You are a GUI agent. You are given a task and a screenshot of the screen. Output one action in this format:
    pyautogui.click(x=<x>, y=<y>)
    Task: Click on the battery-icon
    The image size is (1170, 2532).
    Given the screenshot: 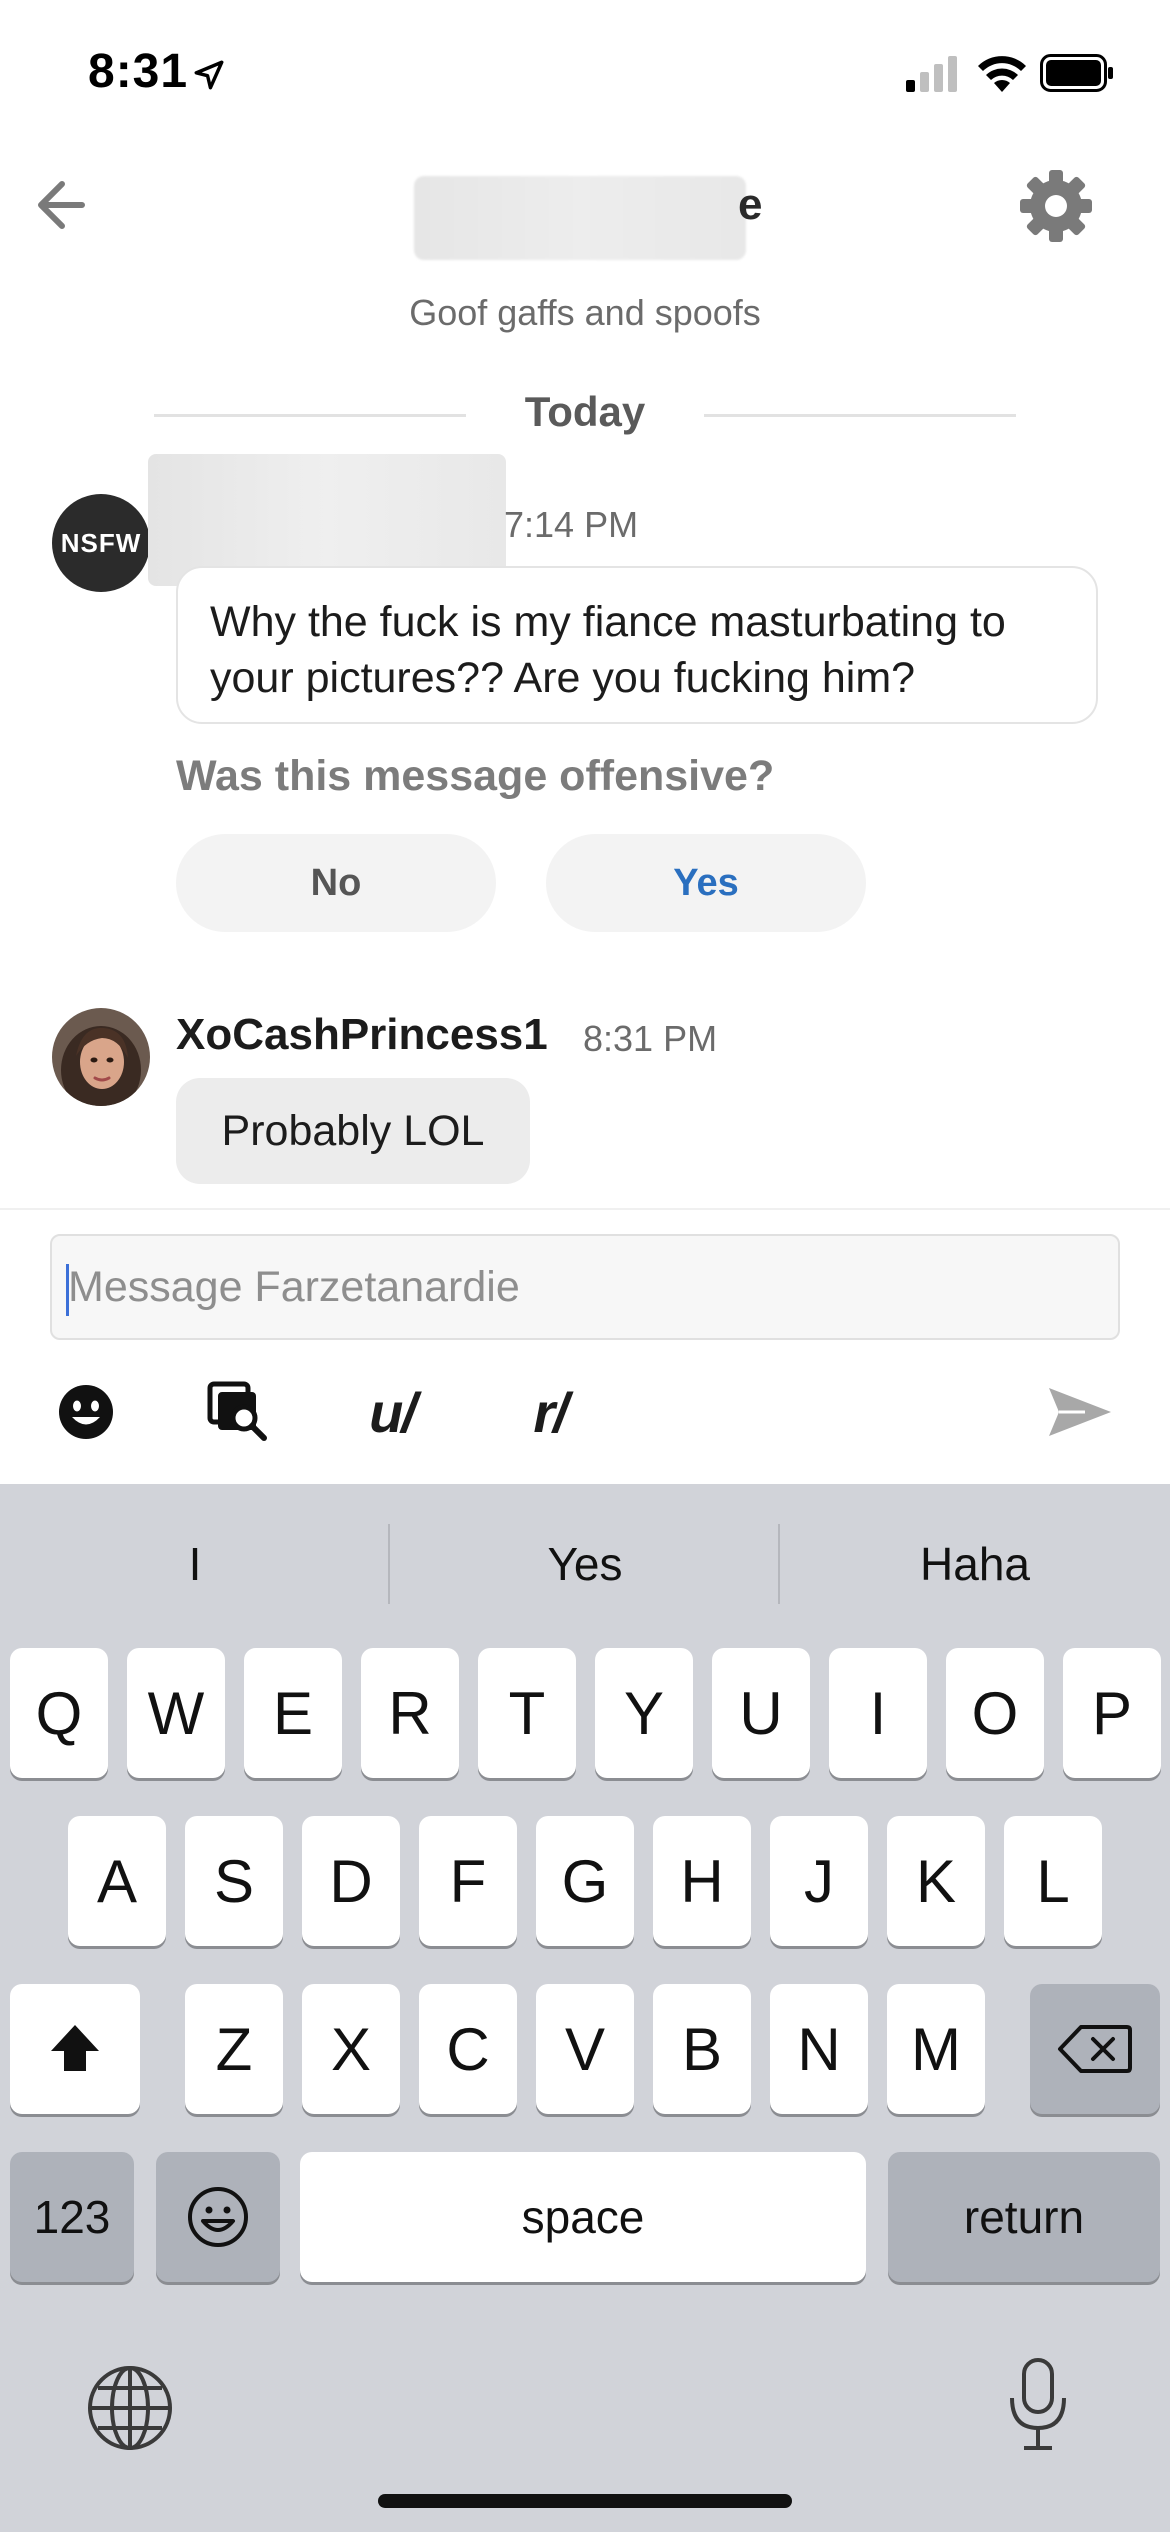 What is the action you would take?
    pyautogui.click(x=1076, y=73)
    